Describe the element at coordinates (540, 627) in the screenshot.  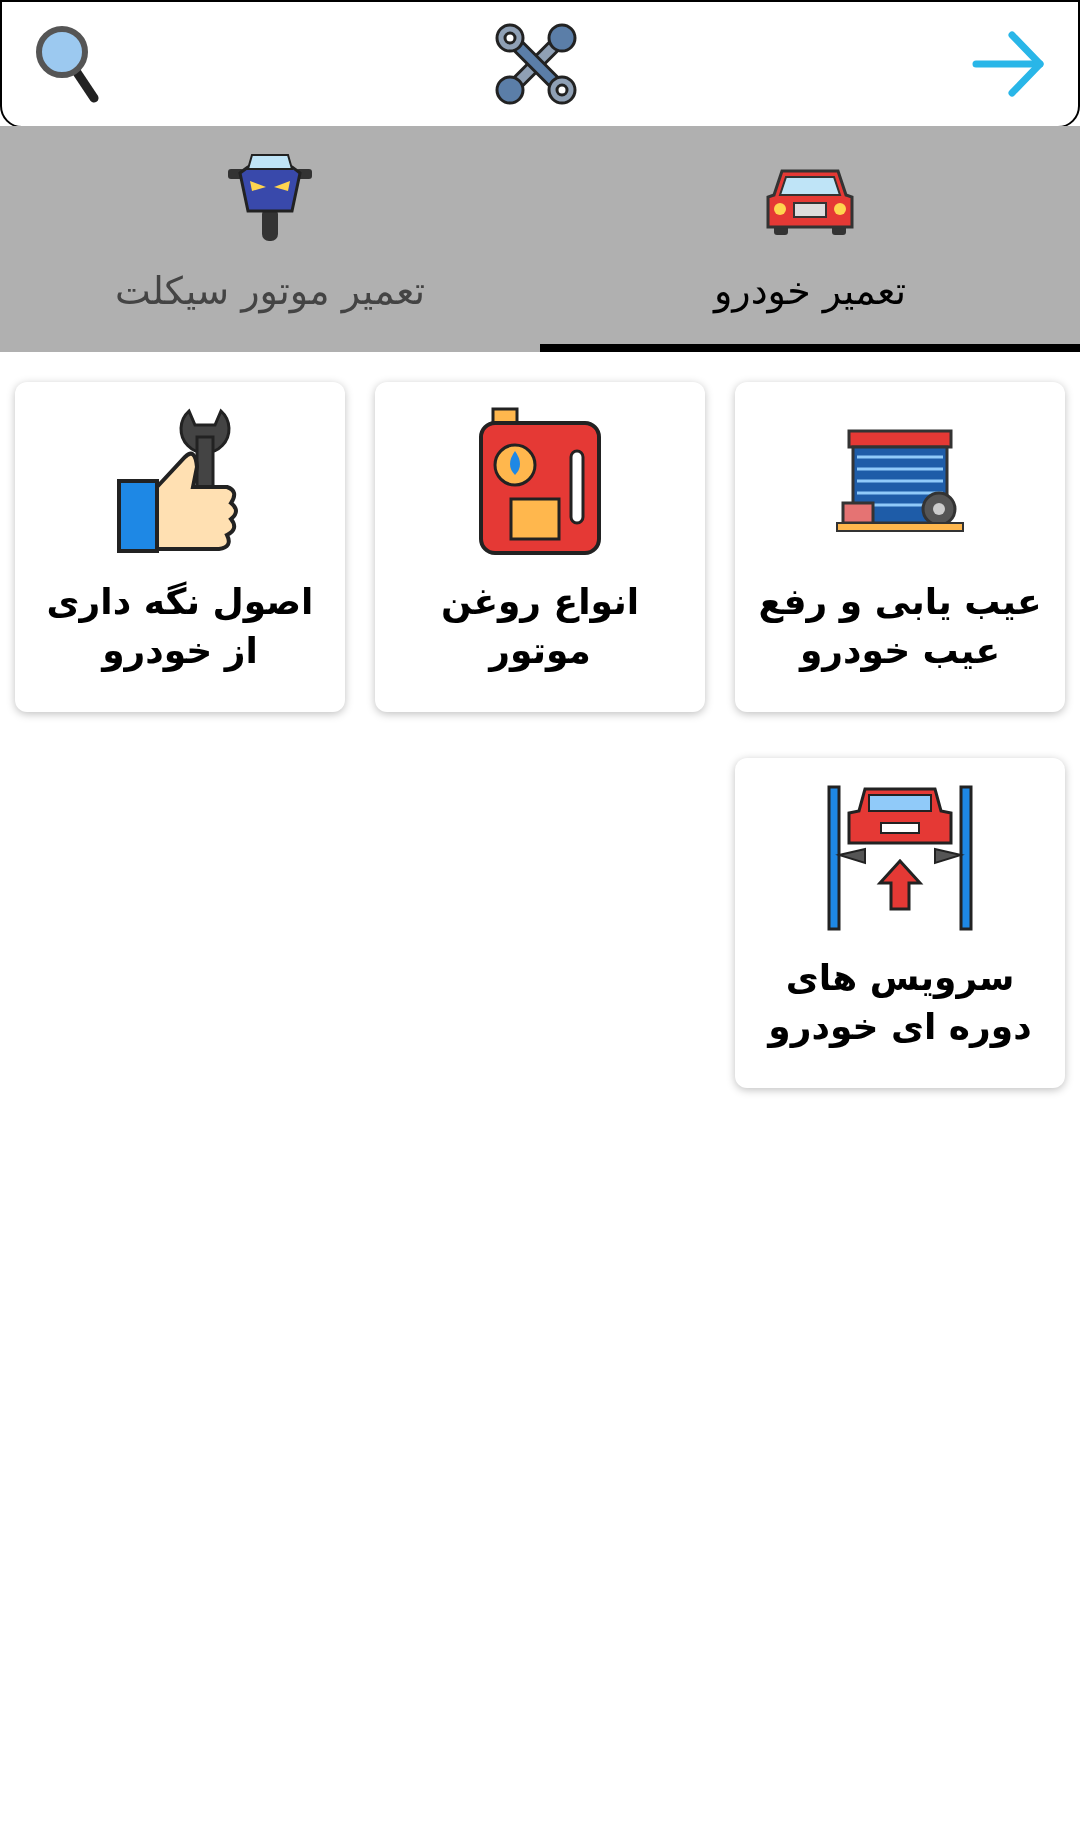
I see `card-title: انواع روغن موتور` at that location.